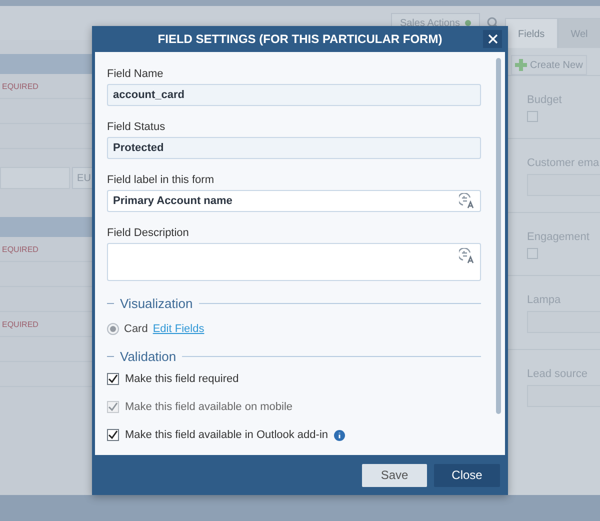 The image size is (600, 521). I want to click on edit-fields-link: Edit Fields, so click(178, 329).